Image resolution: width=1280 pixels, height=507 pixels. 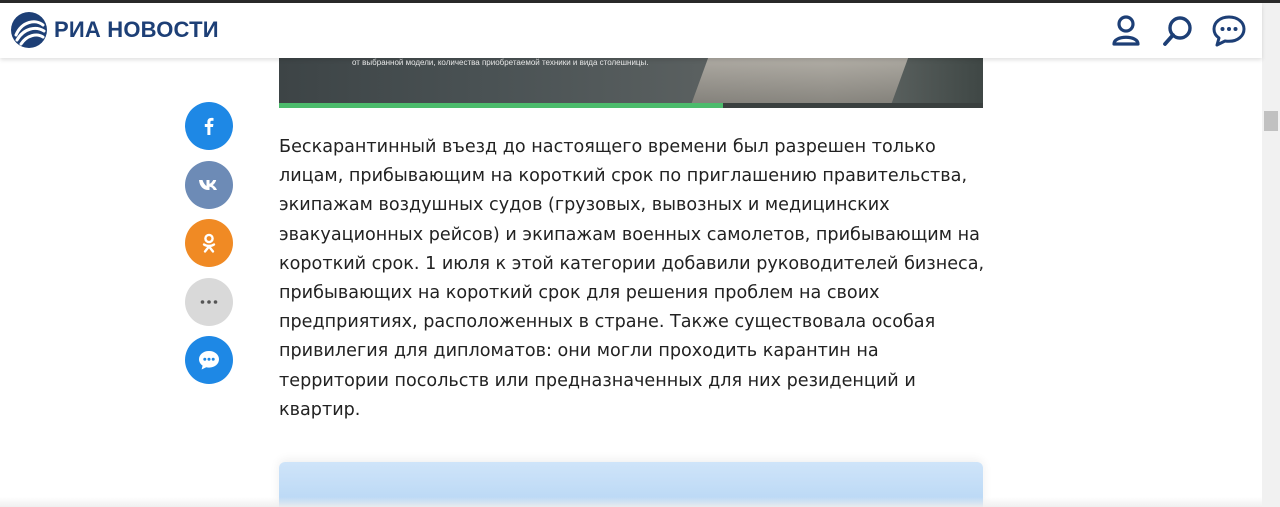 What do you see at coordinates (501, 105) in the screenshot?
I see `image-progress-fill` at bounding box center [501, 105].